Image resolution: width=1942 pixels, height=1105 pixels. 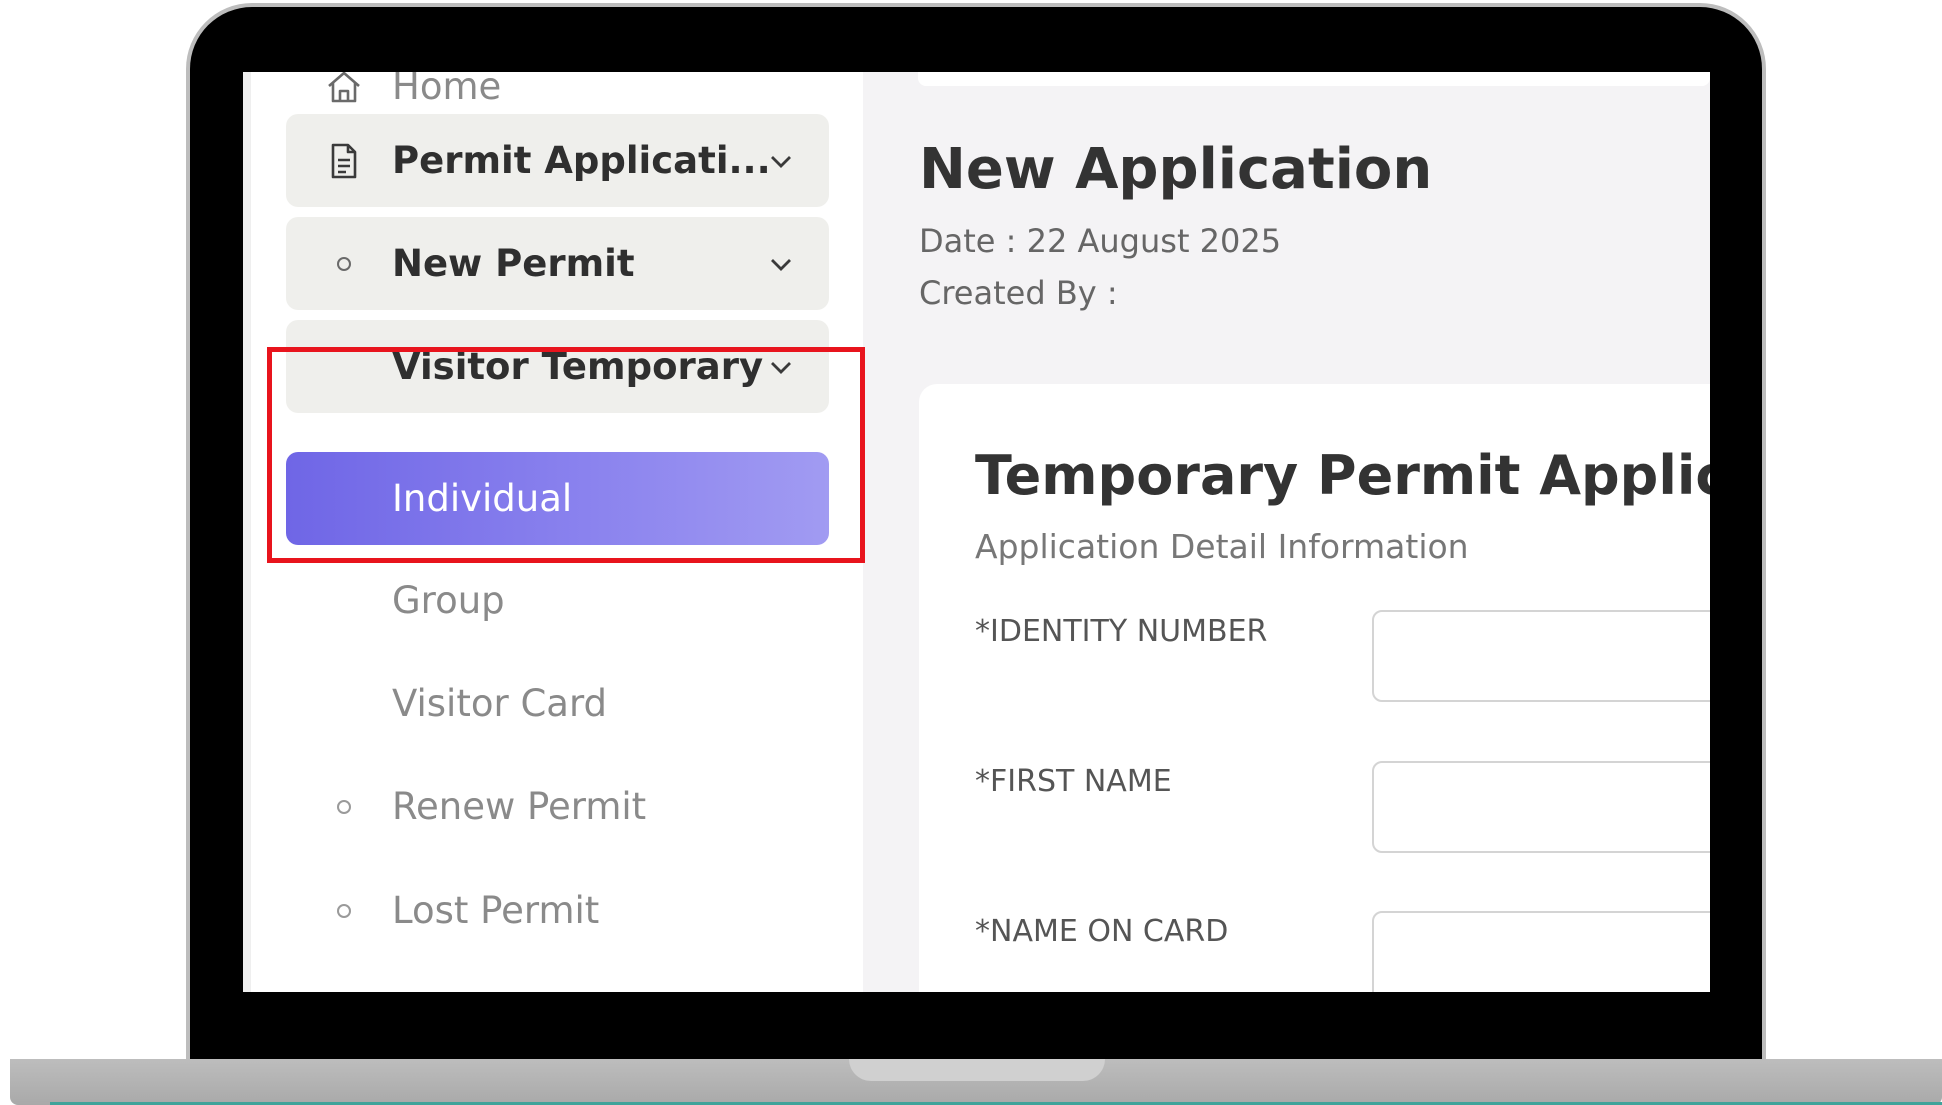 I want to click on first-name-label: *FIRST NAME, so click(x=1073, y=781).